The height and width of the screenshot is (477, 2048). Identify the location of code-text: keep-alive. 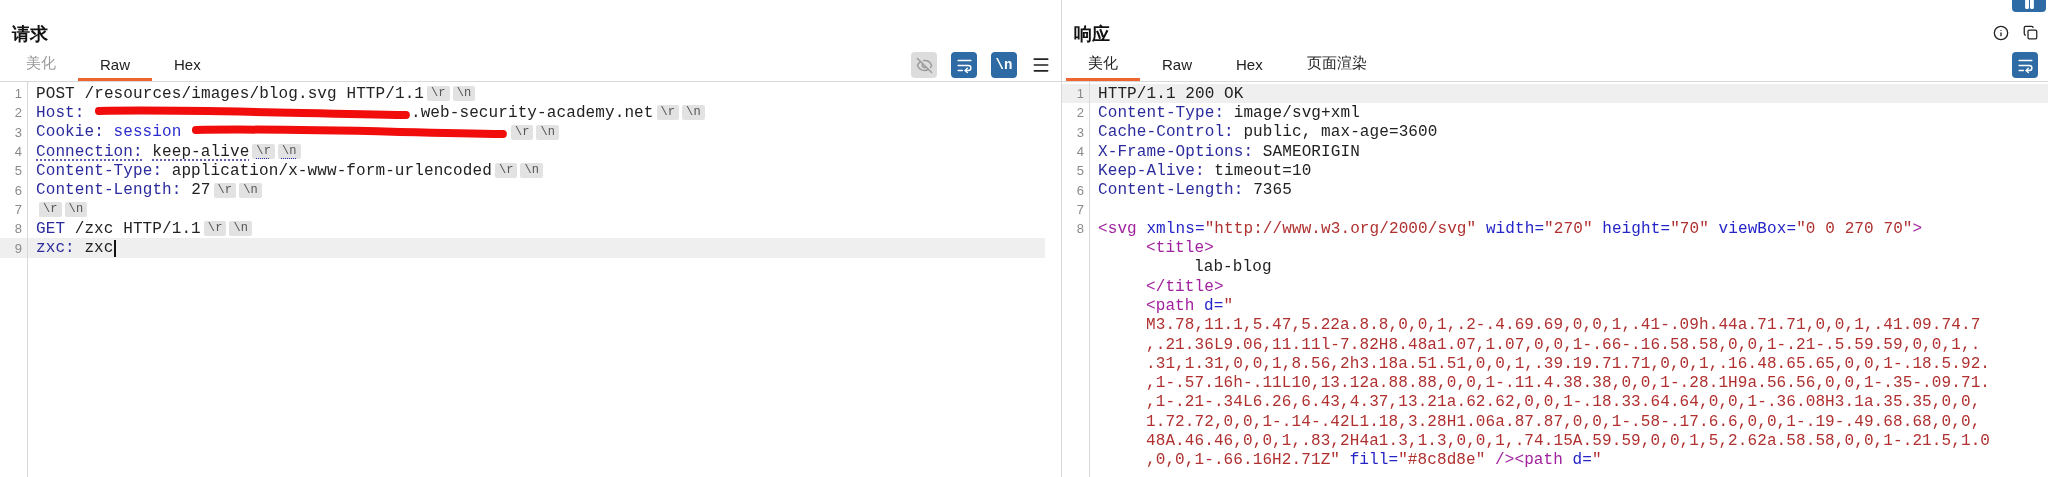
(201, 151).